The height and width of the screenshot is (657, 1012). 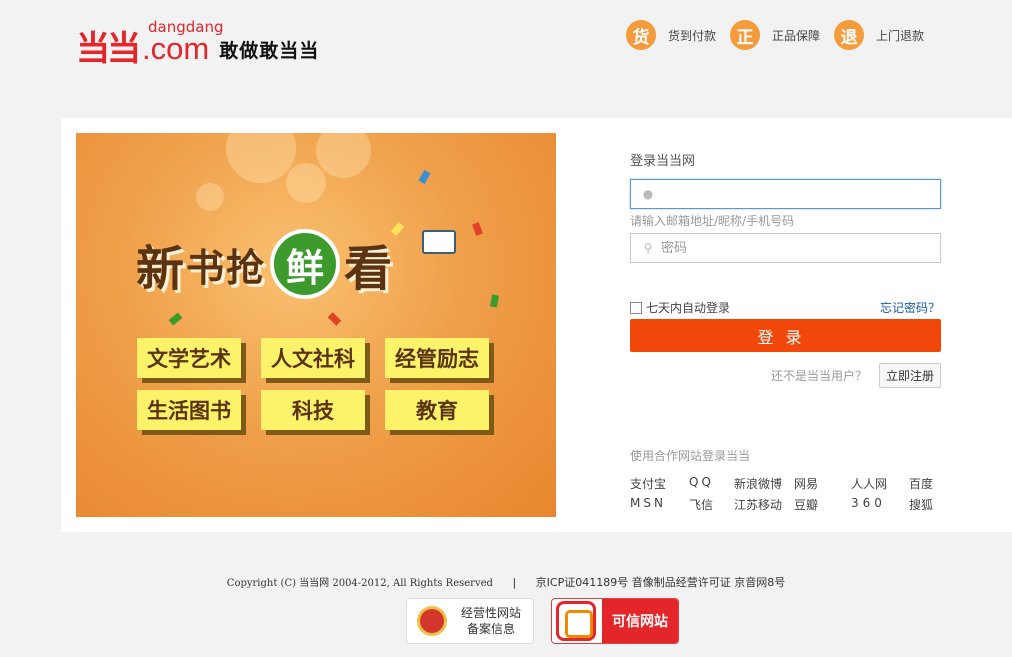 I want to click on record-info-line2: 备案信息, so click(x=491, y=629).